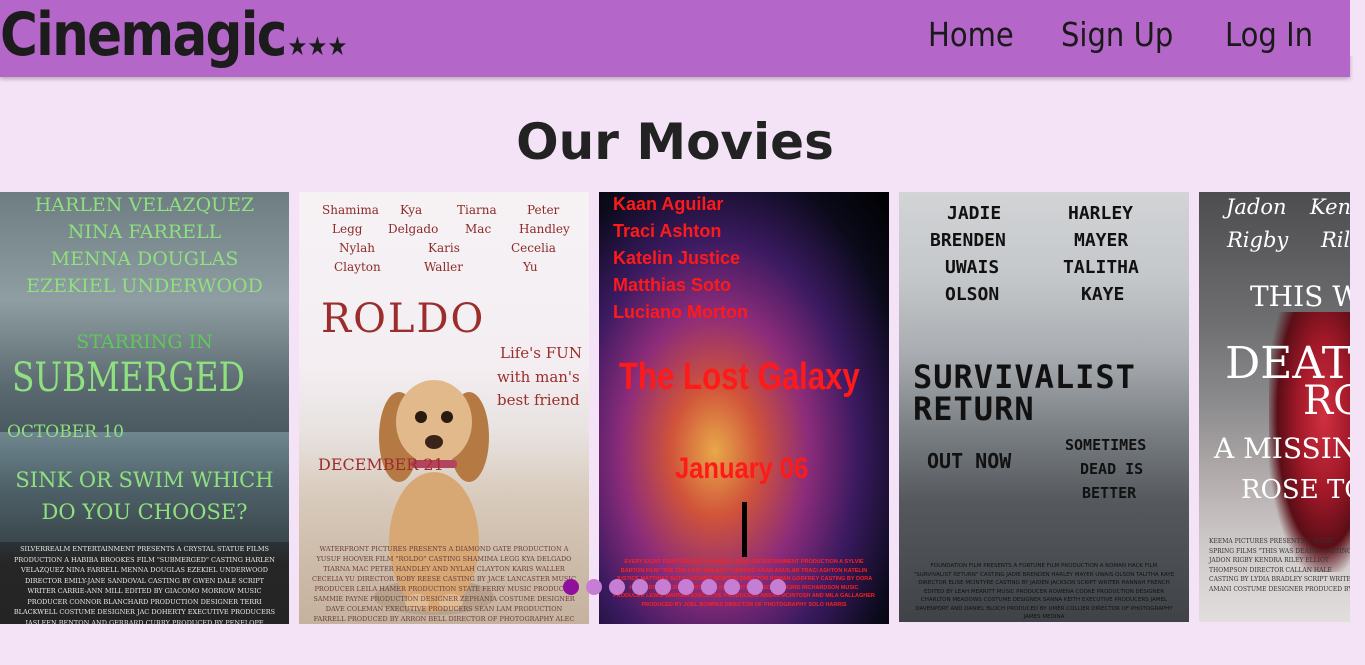 This screenshot has height=665, width=1365. Describe the element at coordinates (144, 512) in the screenshot. I see `poster-tagline: DO YOU CHOOSE?` at that location.